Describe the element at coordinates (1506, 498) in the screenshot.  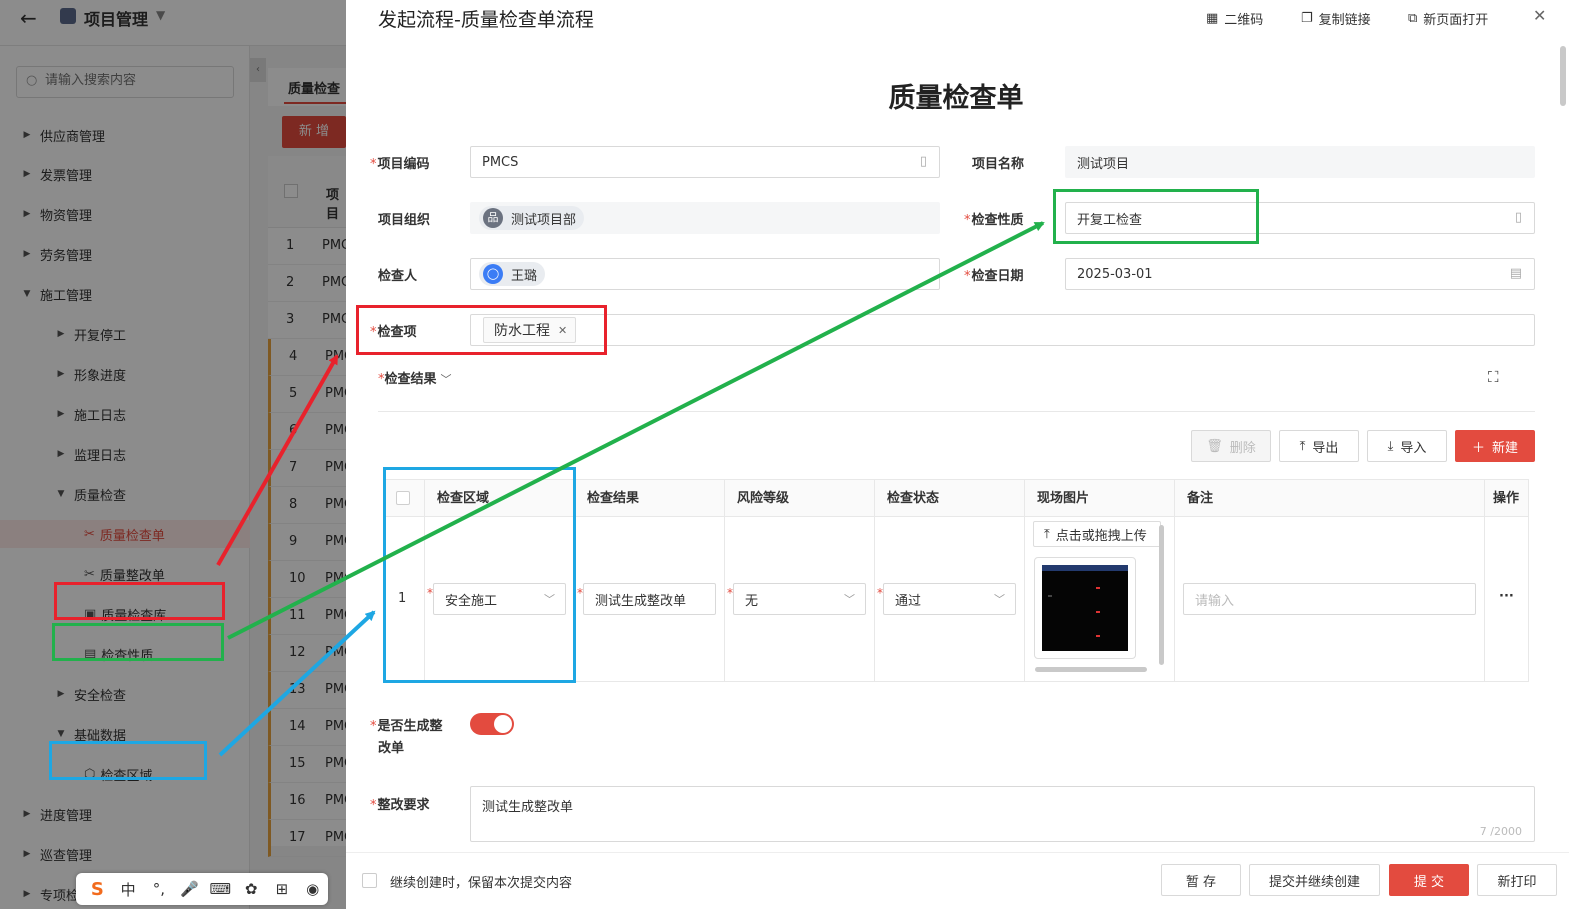
I see `column-header-action: 操作` at that location.